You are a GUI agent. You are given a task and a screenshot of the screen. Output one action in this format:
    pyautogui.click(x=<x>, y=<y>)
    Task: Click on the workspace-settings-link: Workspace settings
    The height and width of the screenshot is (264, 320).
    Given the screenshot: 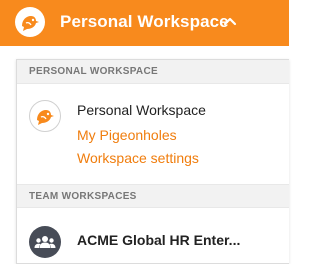 What is the action you would take?
    pyautogui.click(x=138, y=158)
    